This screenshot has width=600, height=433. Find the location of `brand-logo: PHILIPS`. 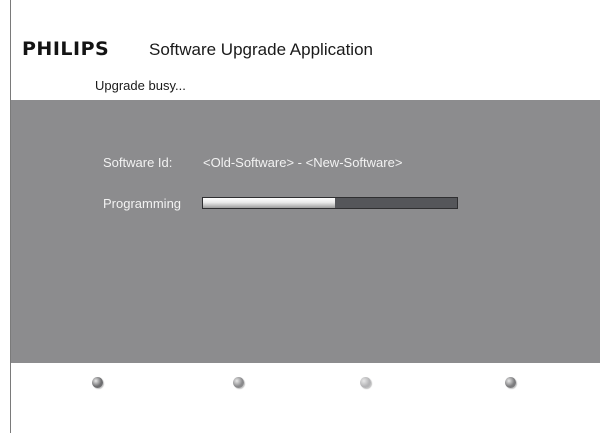

brand-logo: PHILIPS is located at coordinates (66, 49).